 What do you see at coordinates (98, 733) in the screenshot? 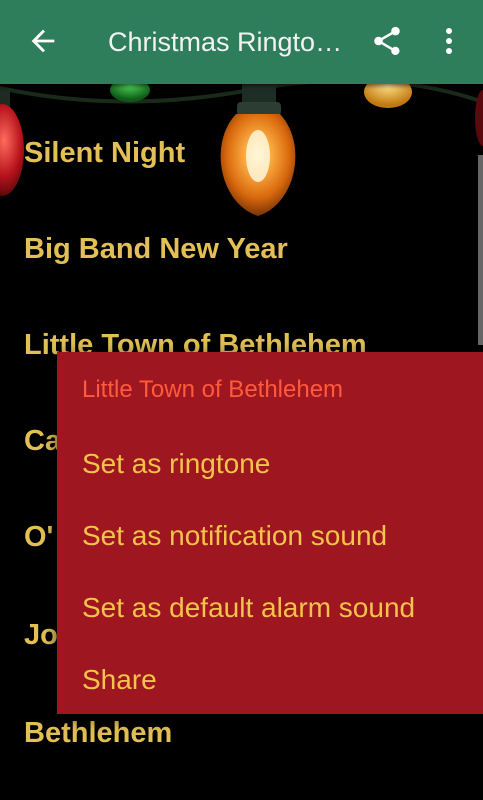
I see `list-item: Bethlehem` at bounding box center [98, 733].